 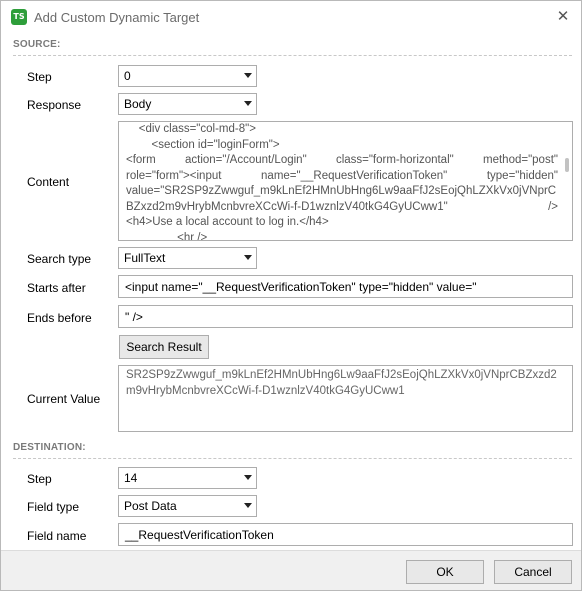 What do you see at coordinates (187, 506) in the screenshot?
I see `field-type-select: Post Data` at bounding box center [187, 506].